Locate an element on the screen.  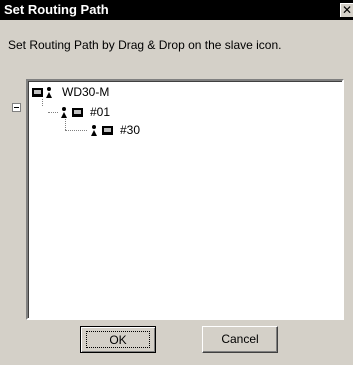
cancel-button: Cancel is located at coordinates (240, 339).